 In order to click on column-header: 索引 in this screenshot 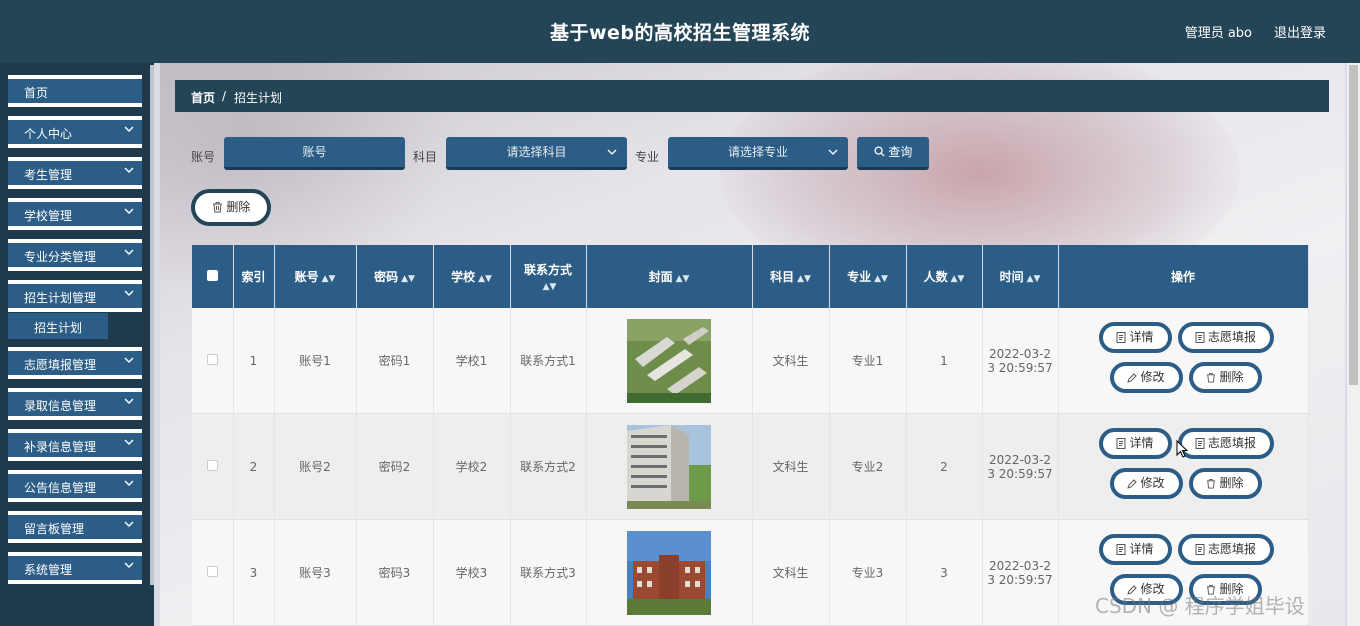, I will do `click(254, 276)`.